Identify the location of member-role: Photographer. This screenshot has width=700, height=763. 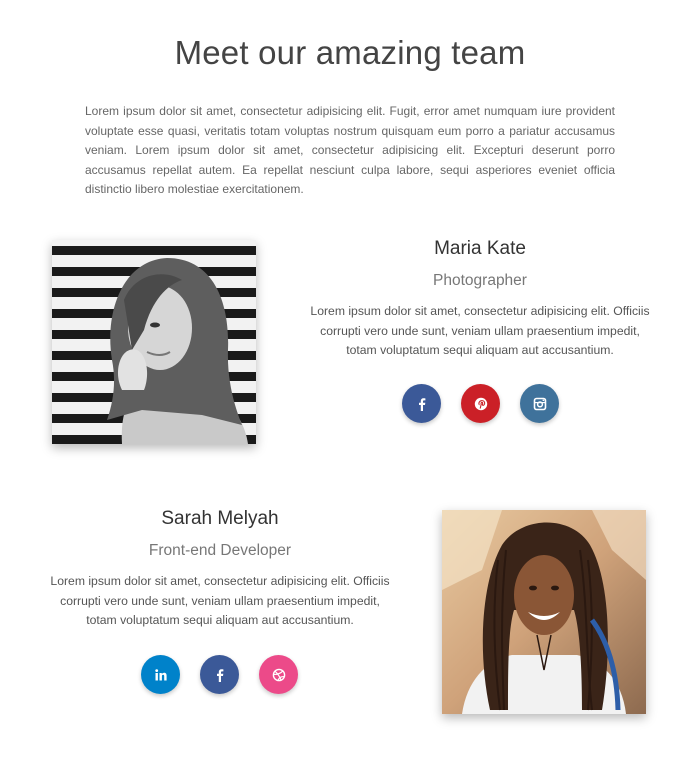
(480, 280).